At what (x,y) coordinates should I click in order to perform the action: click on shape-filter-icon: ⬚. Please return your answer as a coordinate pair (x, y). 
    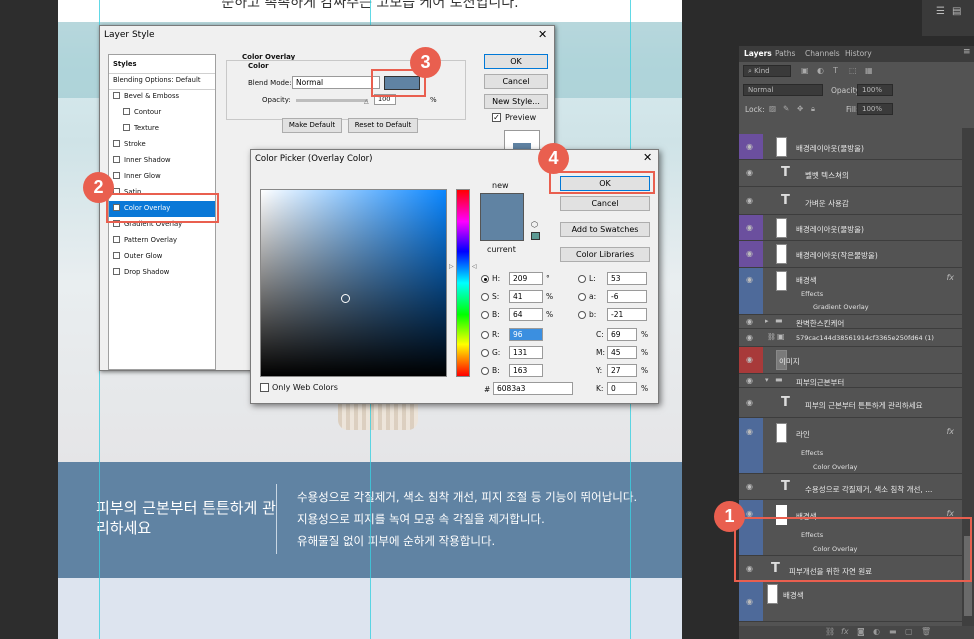
    Looking at the image, I should click on (853, 70).